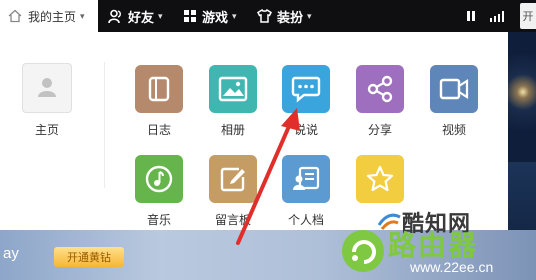  Describe the element at coordinates (52, 16) in the screenshot. I see `my-home-label: 我的主页` at that location.